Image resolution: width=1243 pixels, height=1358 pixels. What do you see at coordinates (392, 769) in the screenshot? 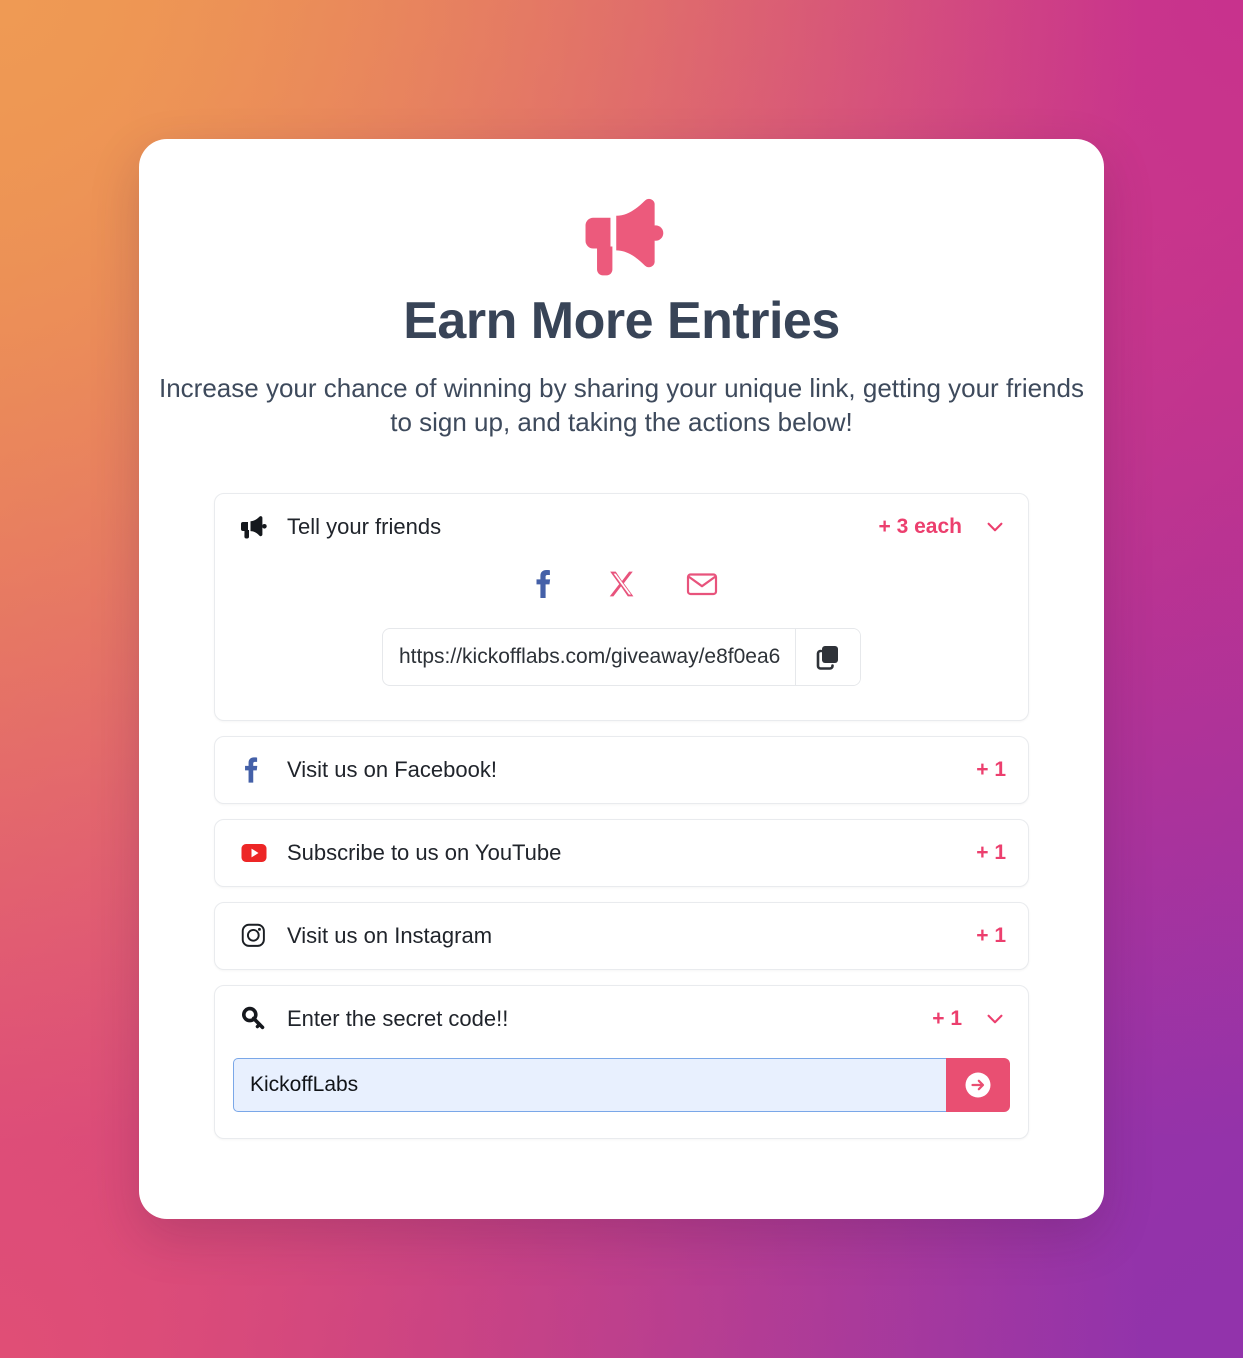
I see `action-label: Visit us on Facebook!` at bounding box center [392, 769].